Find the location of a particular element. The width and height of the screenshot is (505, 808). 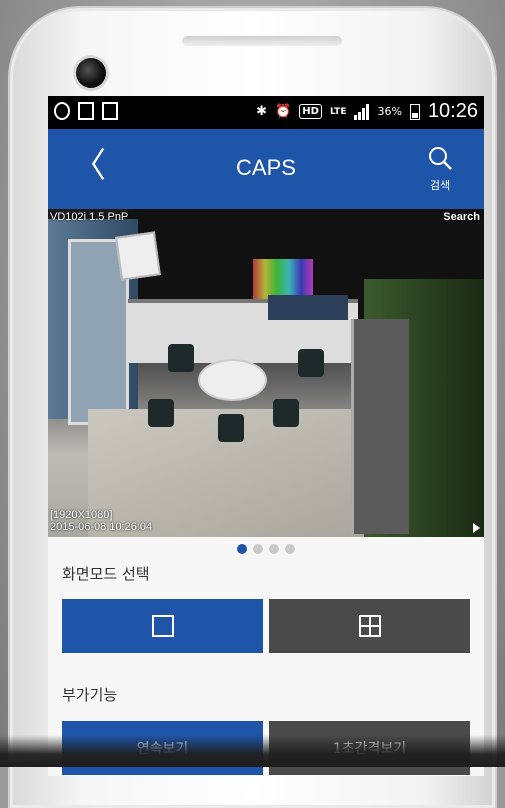

battery-percent: 36% is located at coordinates (389, 111).